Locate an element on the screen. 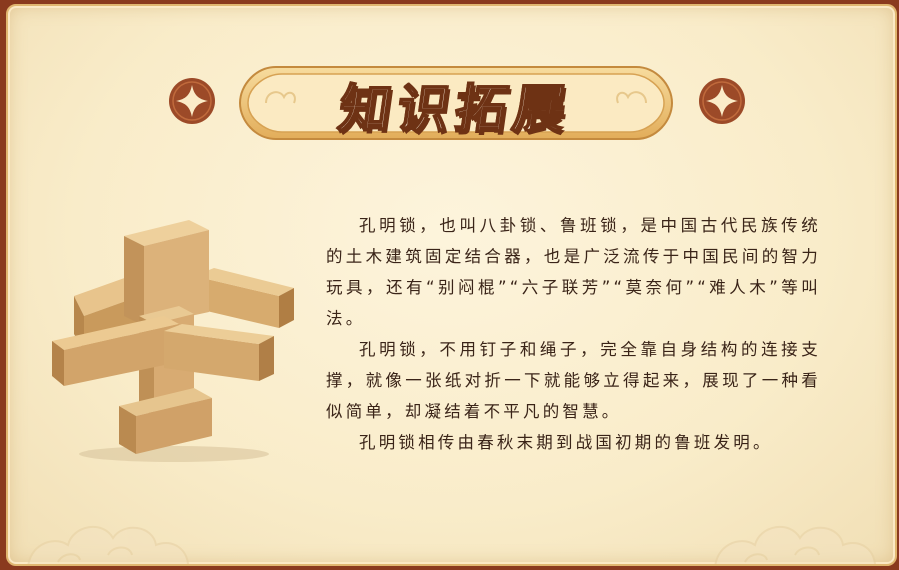  cloud-decoration-right is located at coordinates (795, 544).